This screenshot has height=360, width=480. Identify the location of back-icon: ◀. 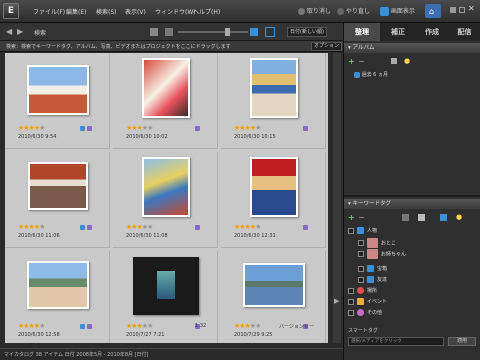
(9, 32).